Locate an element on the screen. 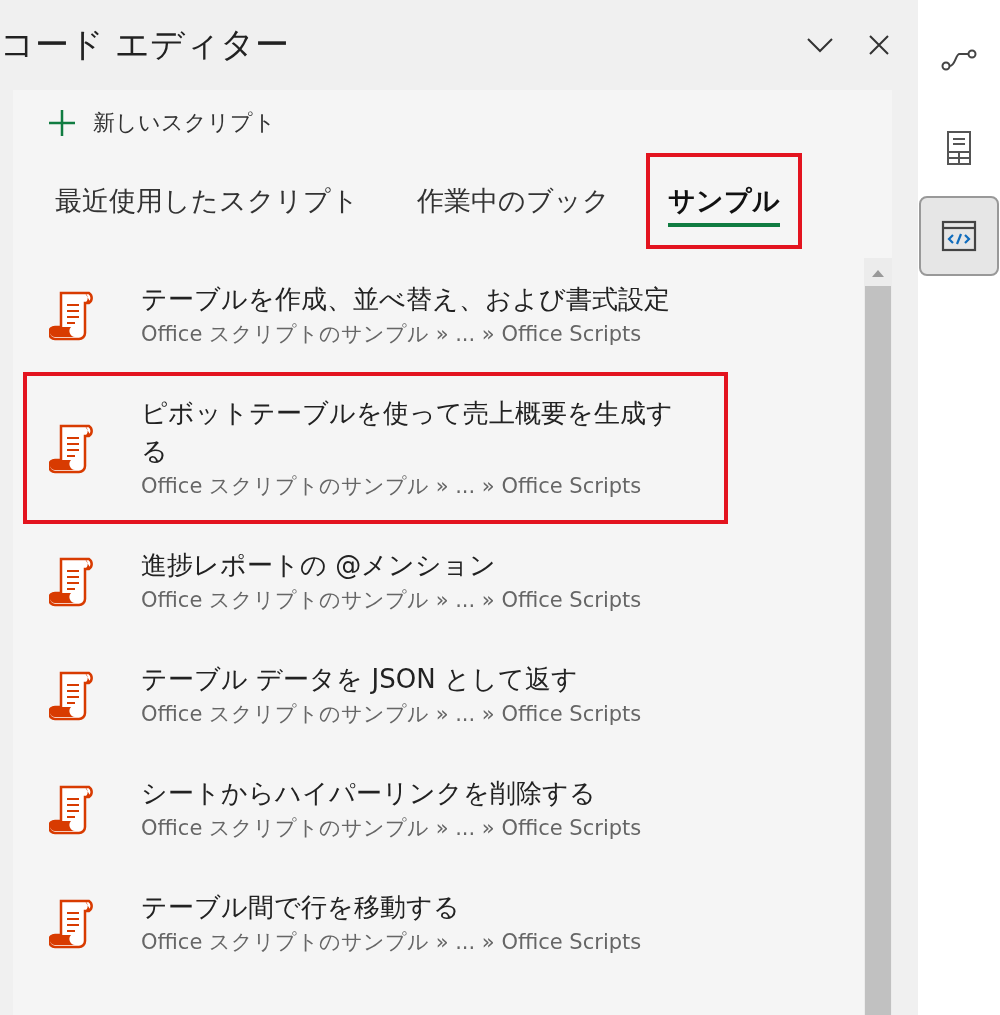  script-item: ピボットテーブルを使って売上概要を生成する Office スクリプトのサンプル » ... » Office Scripts is located at coordinates (375, 448).